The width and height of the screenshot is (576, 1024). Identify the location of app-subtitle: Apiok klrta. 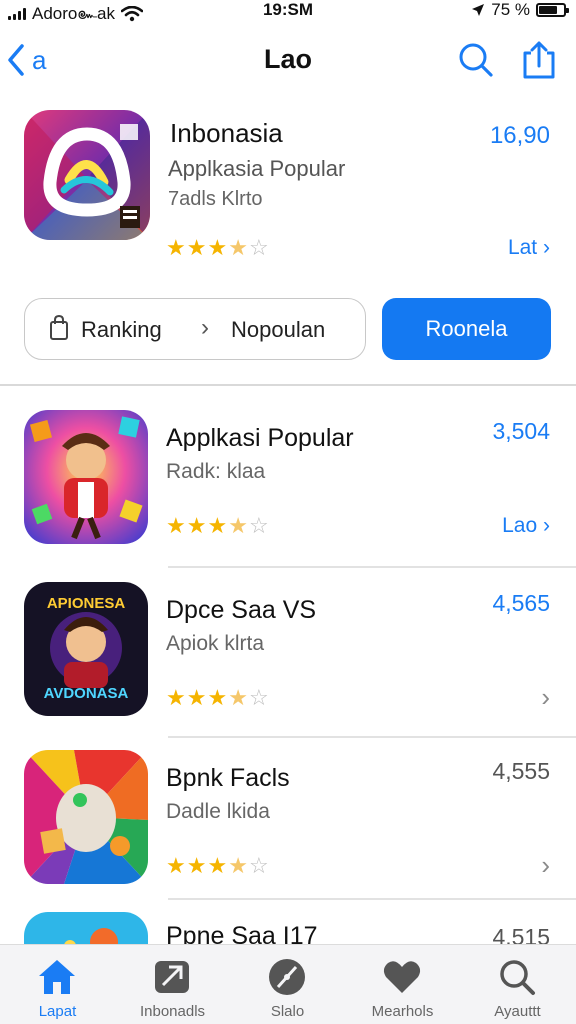
(215, 643).